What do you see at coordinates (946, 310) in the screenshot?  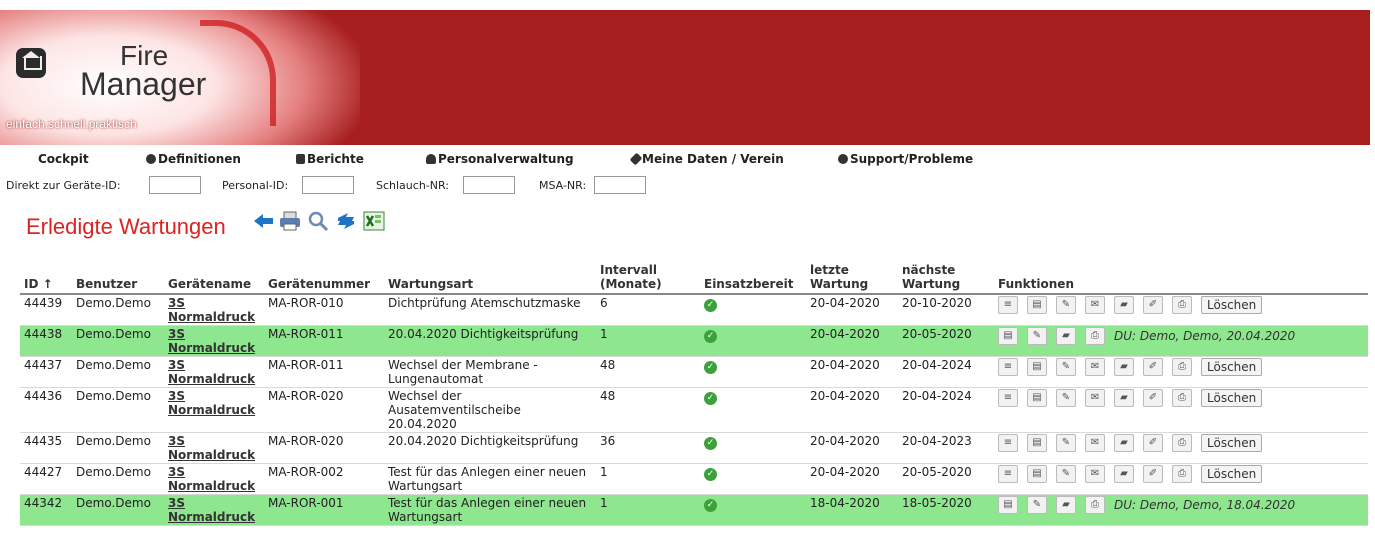 I see `cell-next: 20-10-2020` at bounding box center [946, 310].